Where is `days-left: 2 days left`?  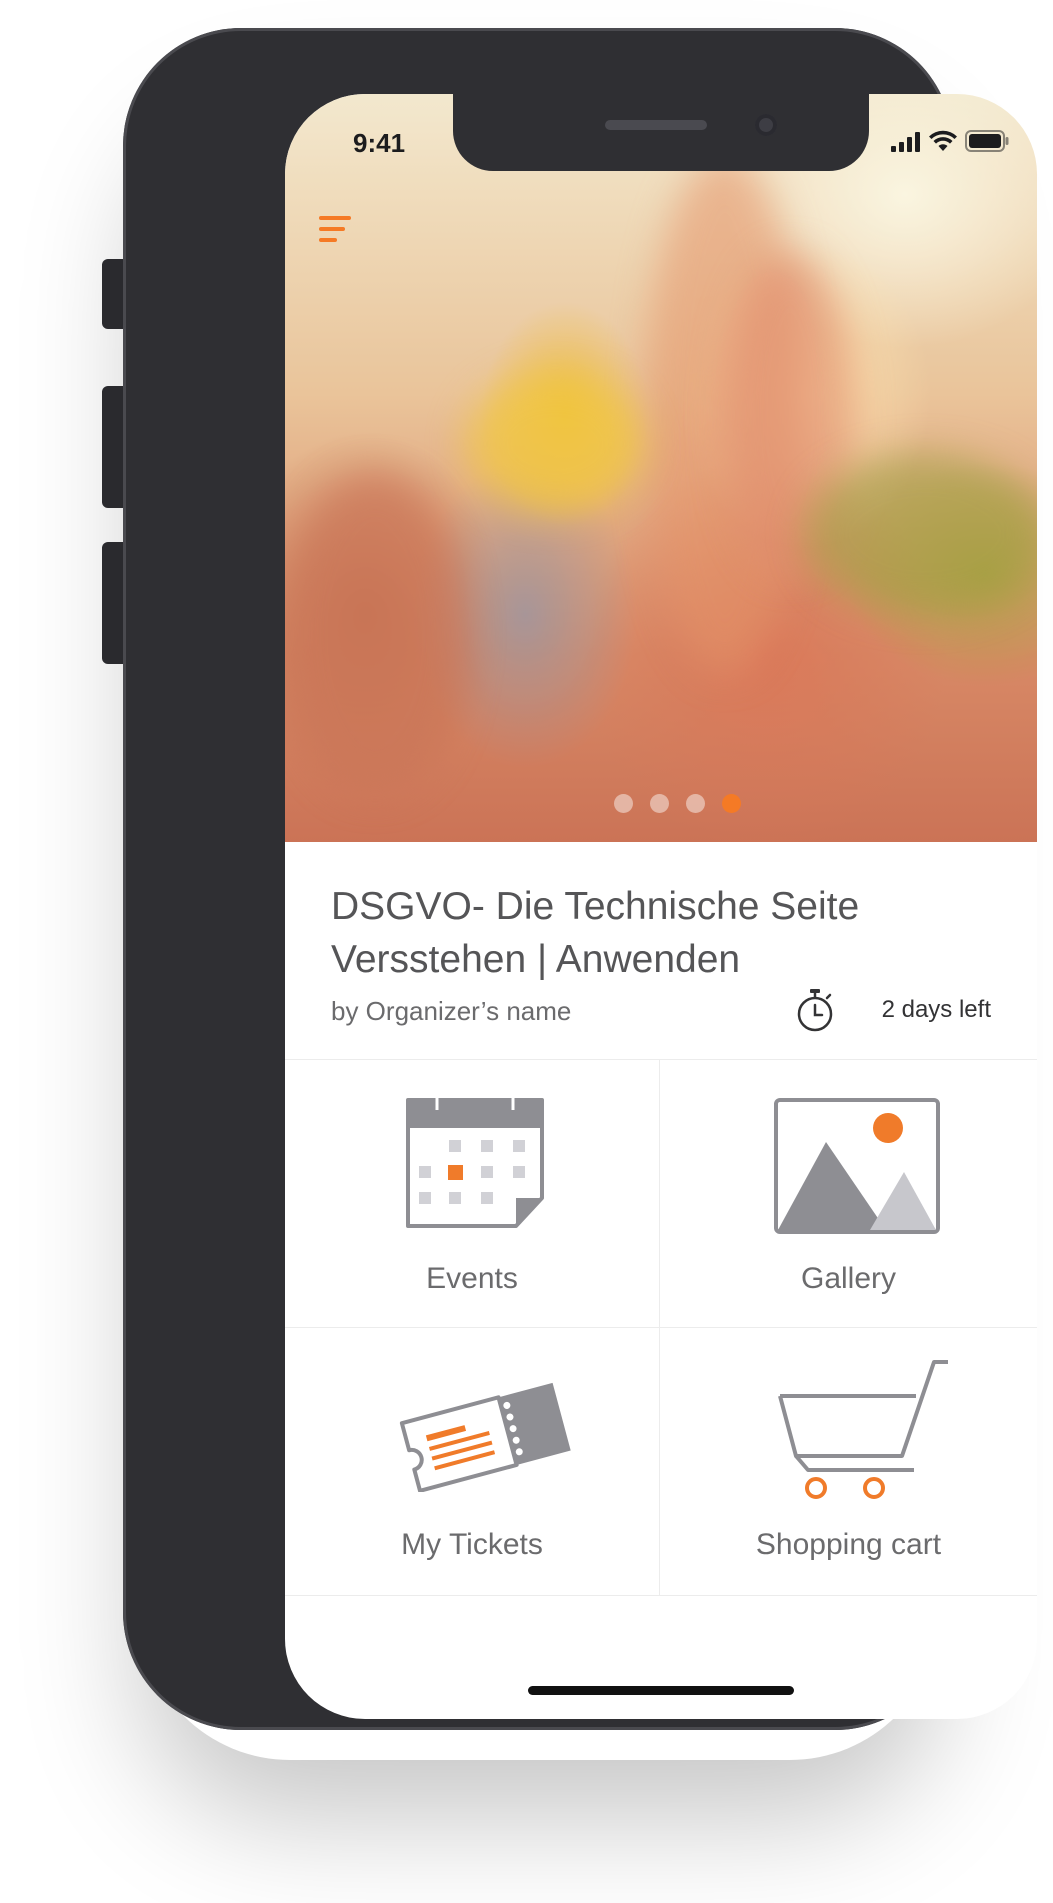 days-left: 2 days left is located at coordinates (936, 1009).